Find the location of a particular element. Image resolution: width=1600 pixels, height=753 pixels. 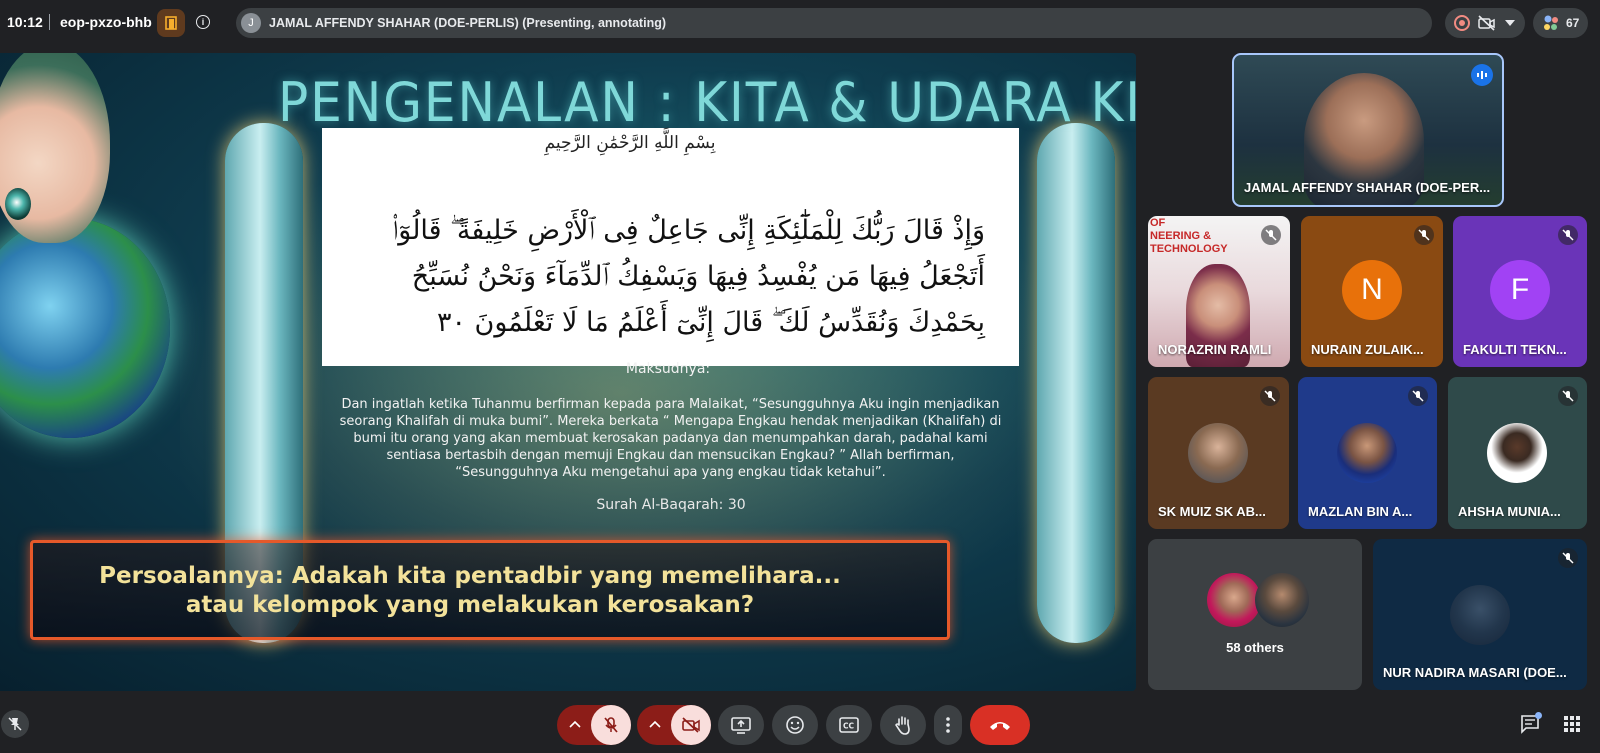

host-controls-button is located at coordinates (171, 23).